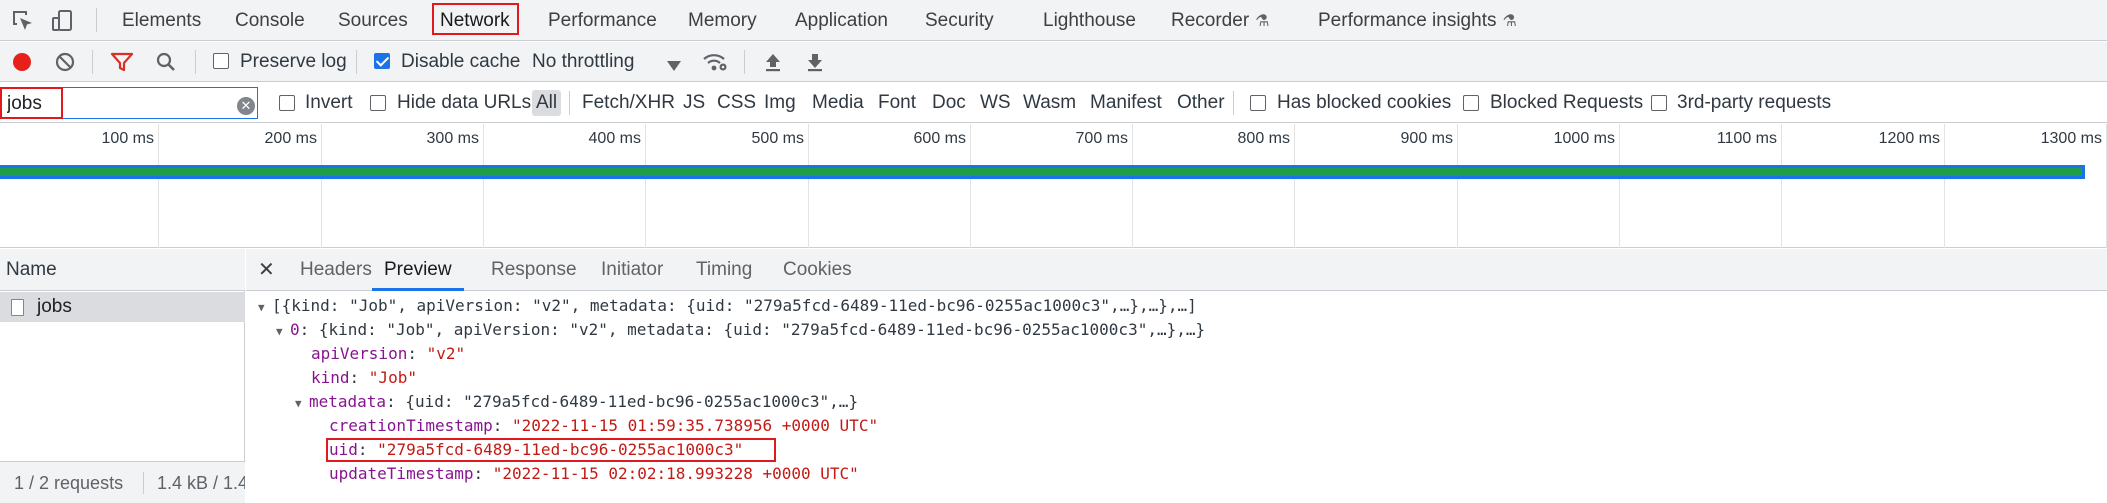  Describe the element at coordinates (221, 61) in the screenshot. I see `preserve-log-checkbox` at that location.